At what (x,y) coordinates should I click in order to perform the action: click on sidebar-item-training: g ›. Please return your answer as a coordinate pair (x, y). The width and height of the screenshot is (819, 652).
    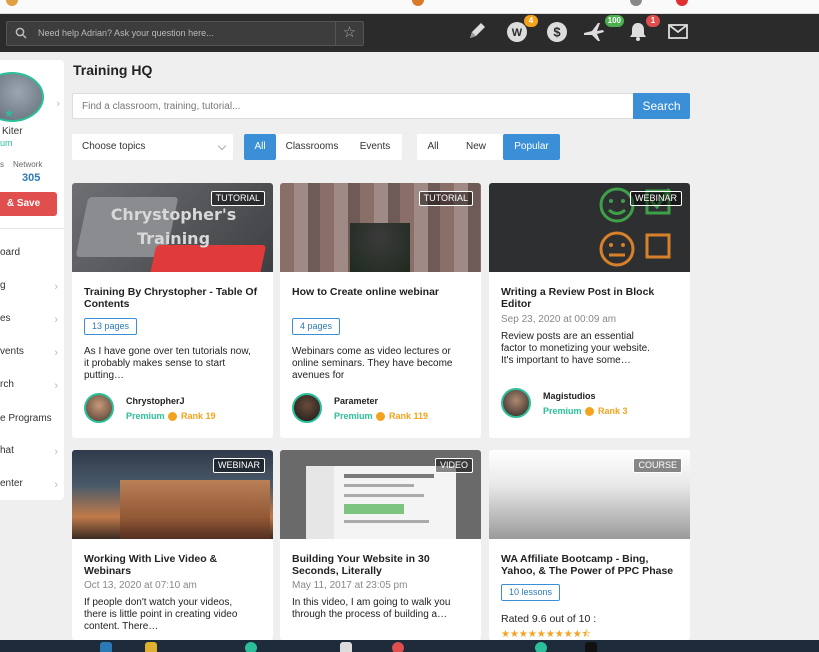
    Looking at the image, I should click on (32, 289).